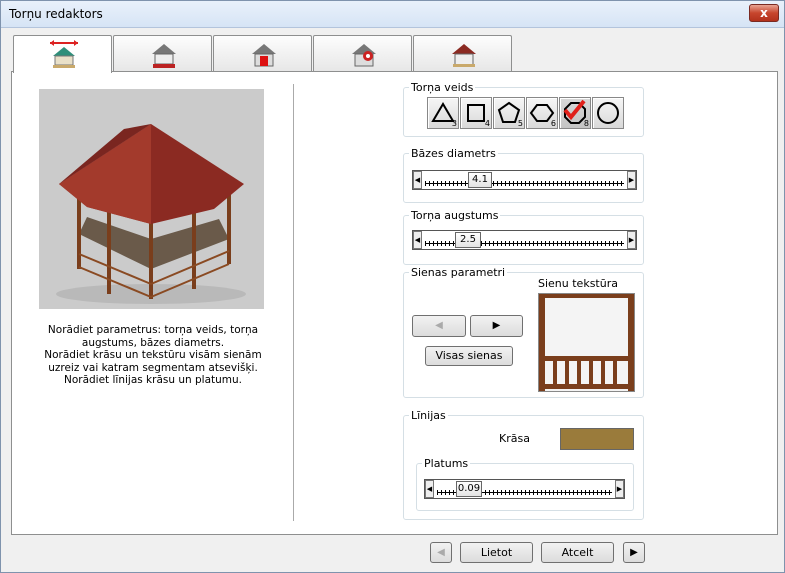 The height and width of the screenshot is (573, 785). Describe the element at coordinates (514, 438) in the screenshot. I see `line-color-label: Krāsa` at that location.